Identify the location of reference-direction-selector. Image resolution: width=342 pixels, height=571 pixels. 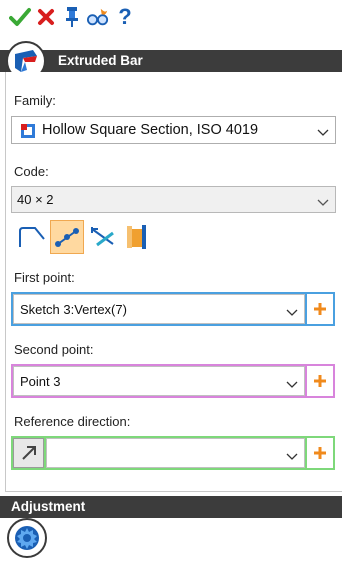
(173, 453).